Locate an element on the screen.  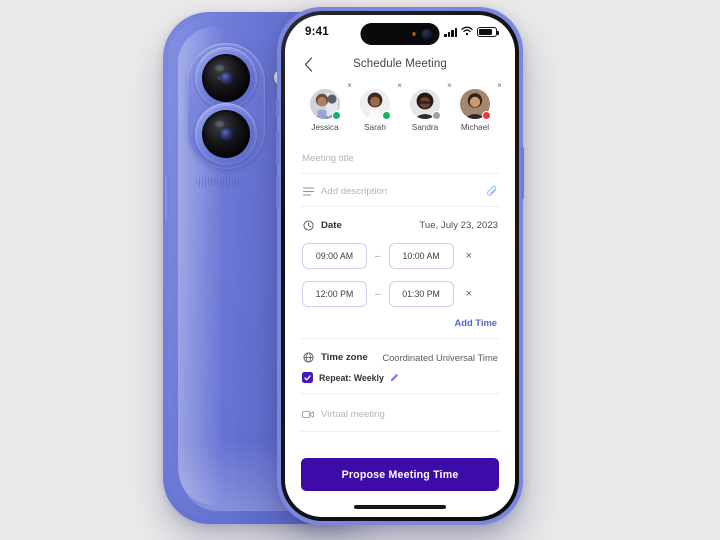
navigation-bar: Schedule Meeting is located at coordinates (400, 64).